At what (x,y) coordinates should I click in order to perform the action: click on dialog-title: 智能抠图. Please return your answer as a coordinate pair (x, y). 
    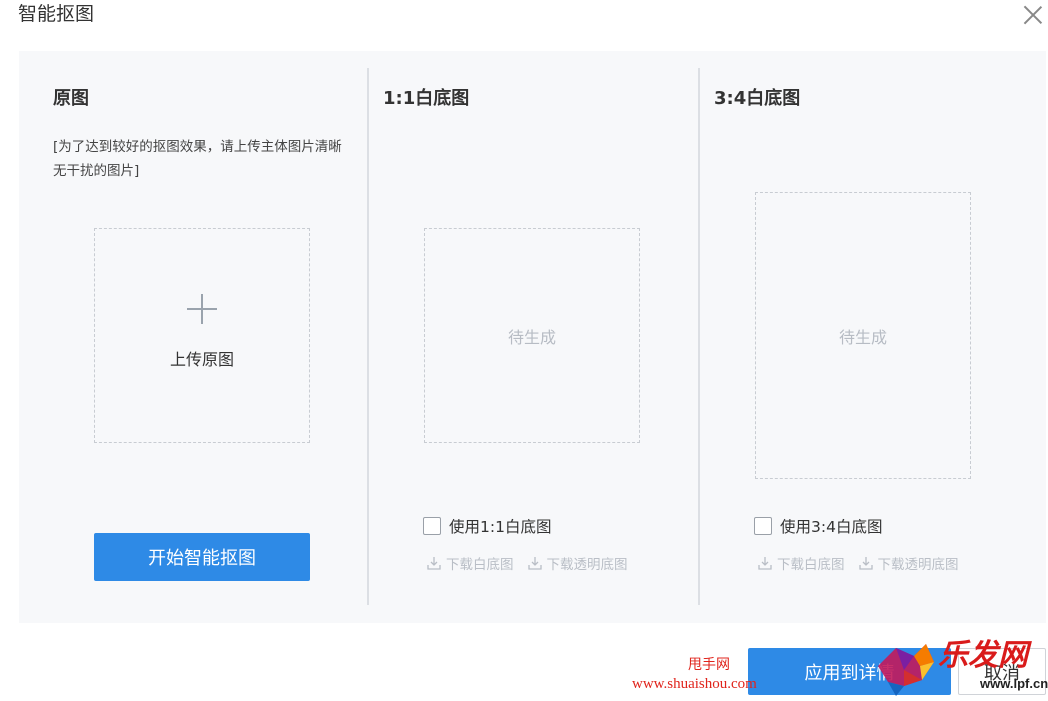
    Looking at the image, I should click on (56, 14).